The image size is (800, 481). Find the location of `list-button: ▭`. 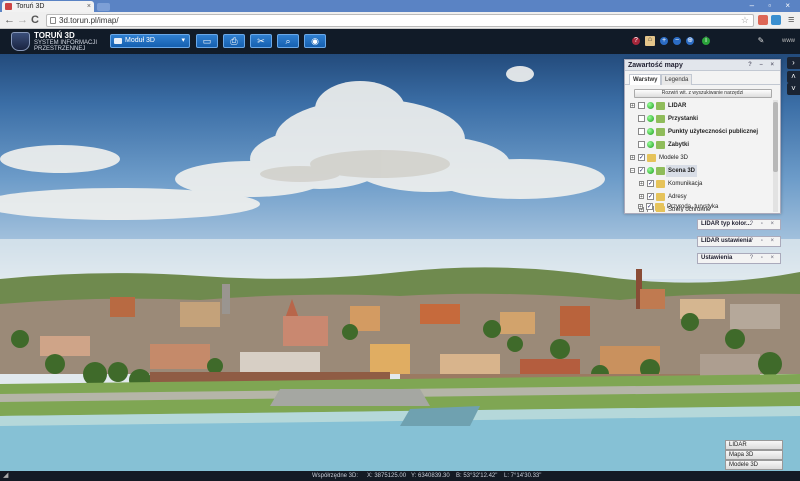

list-button: ▭ is located at coordinates (207, 41).